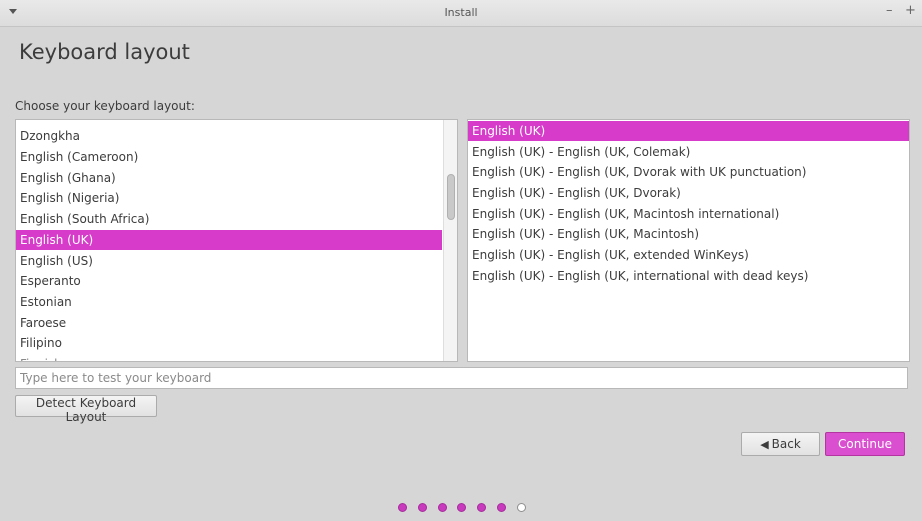  Describe the element at coordinates (688, 234) in the screenshot. I see `variant-list-item: English (UK) - English (UK, Macintosh)` at that location.